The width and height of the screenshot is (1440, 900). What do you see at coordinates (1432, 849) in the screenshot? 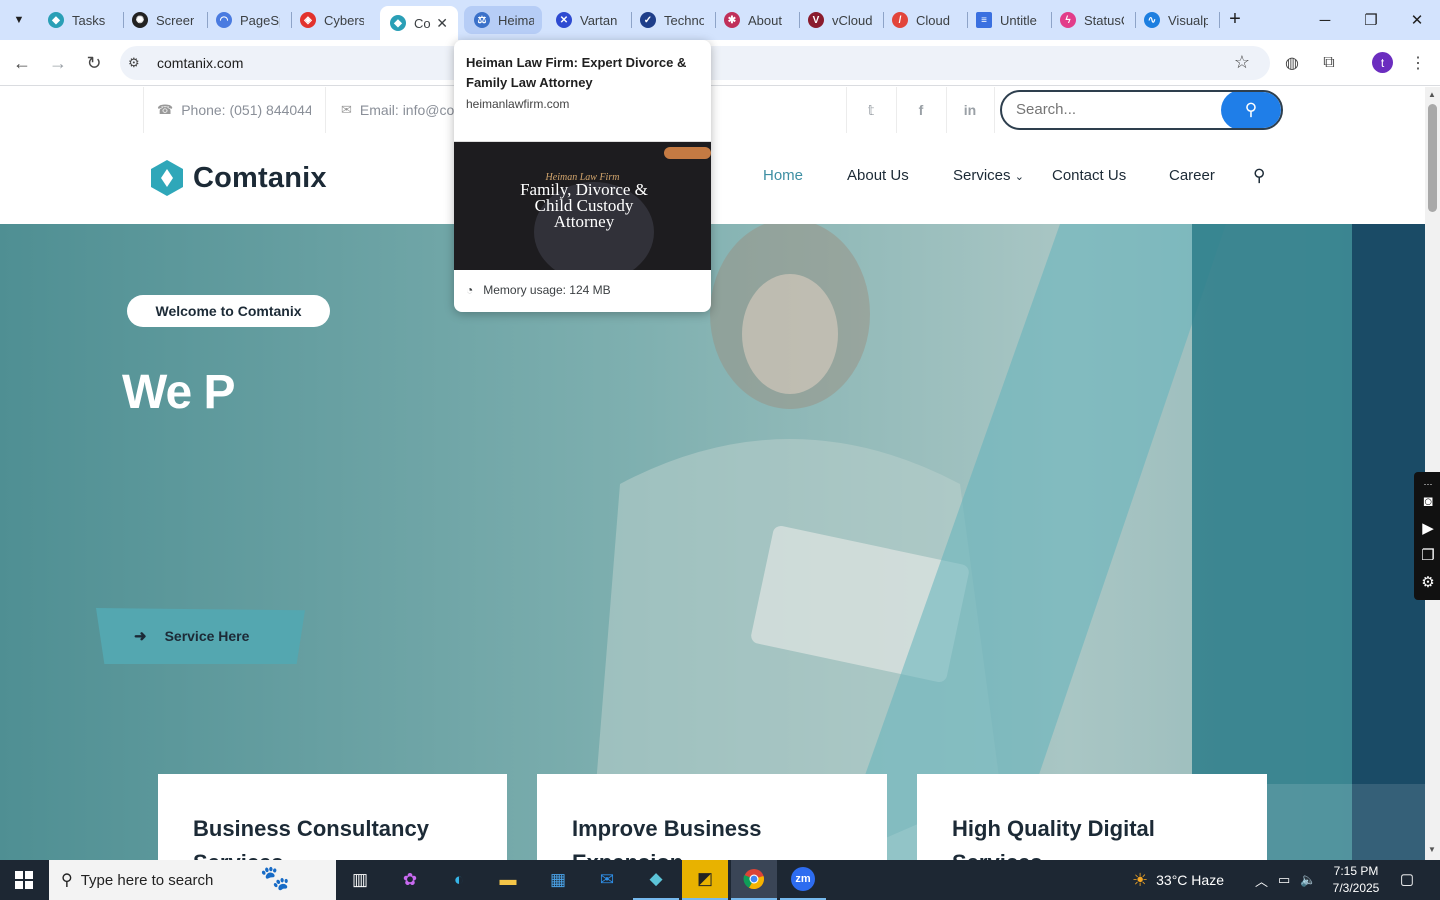
I see `scroll-down-icon: ▼` at bounding box center [1432, 849].